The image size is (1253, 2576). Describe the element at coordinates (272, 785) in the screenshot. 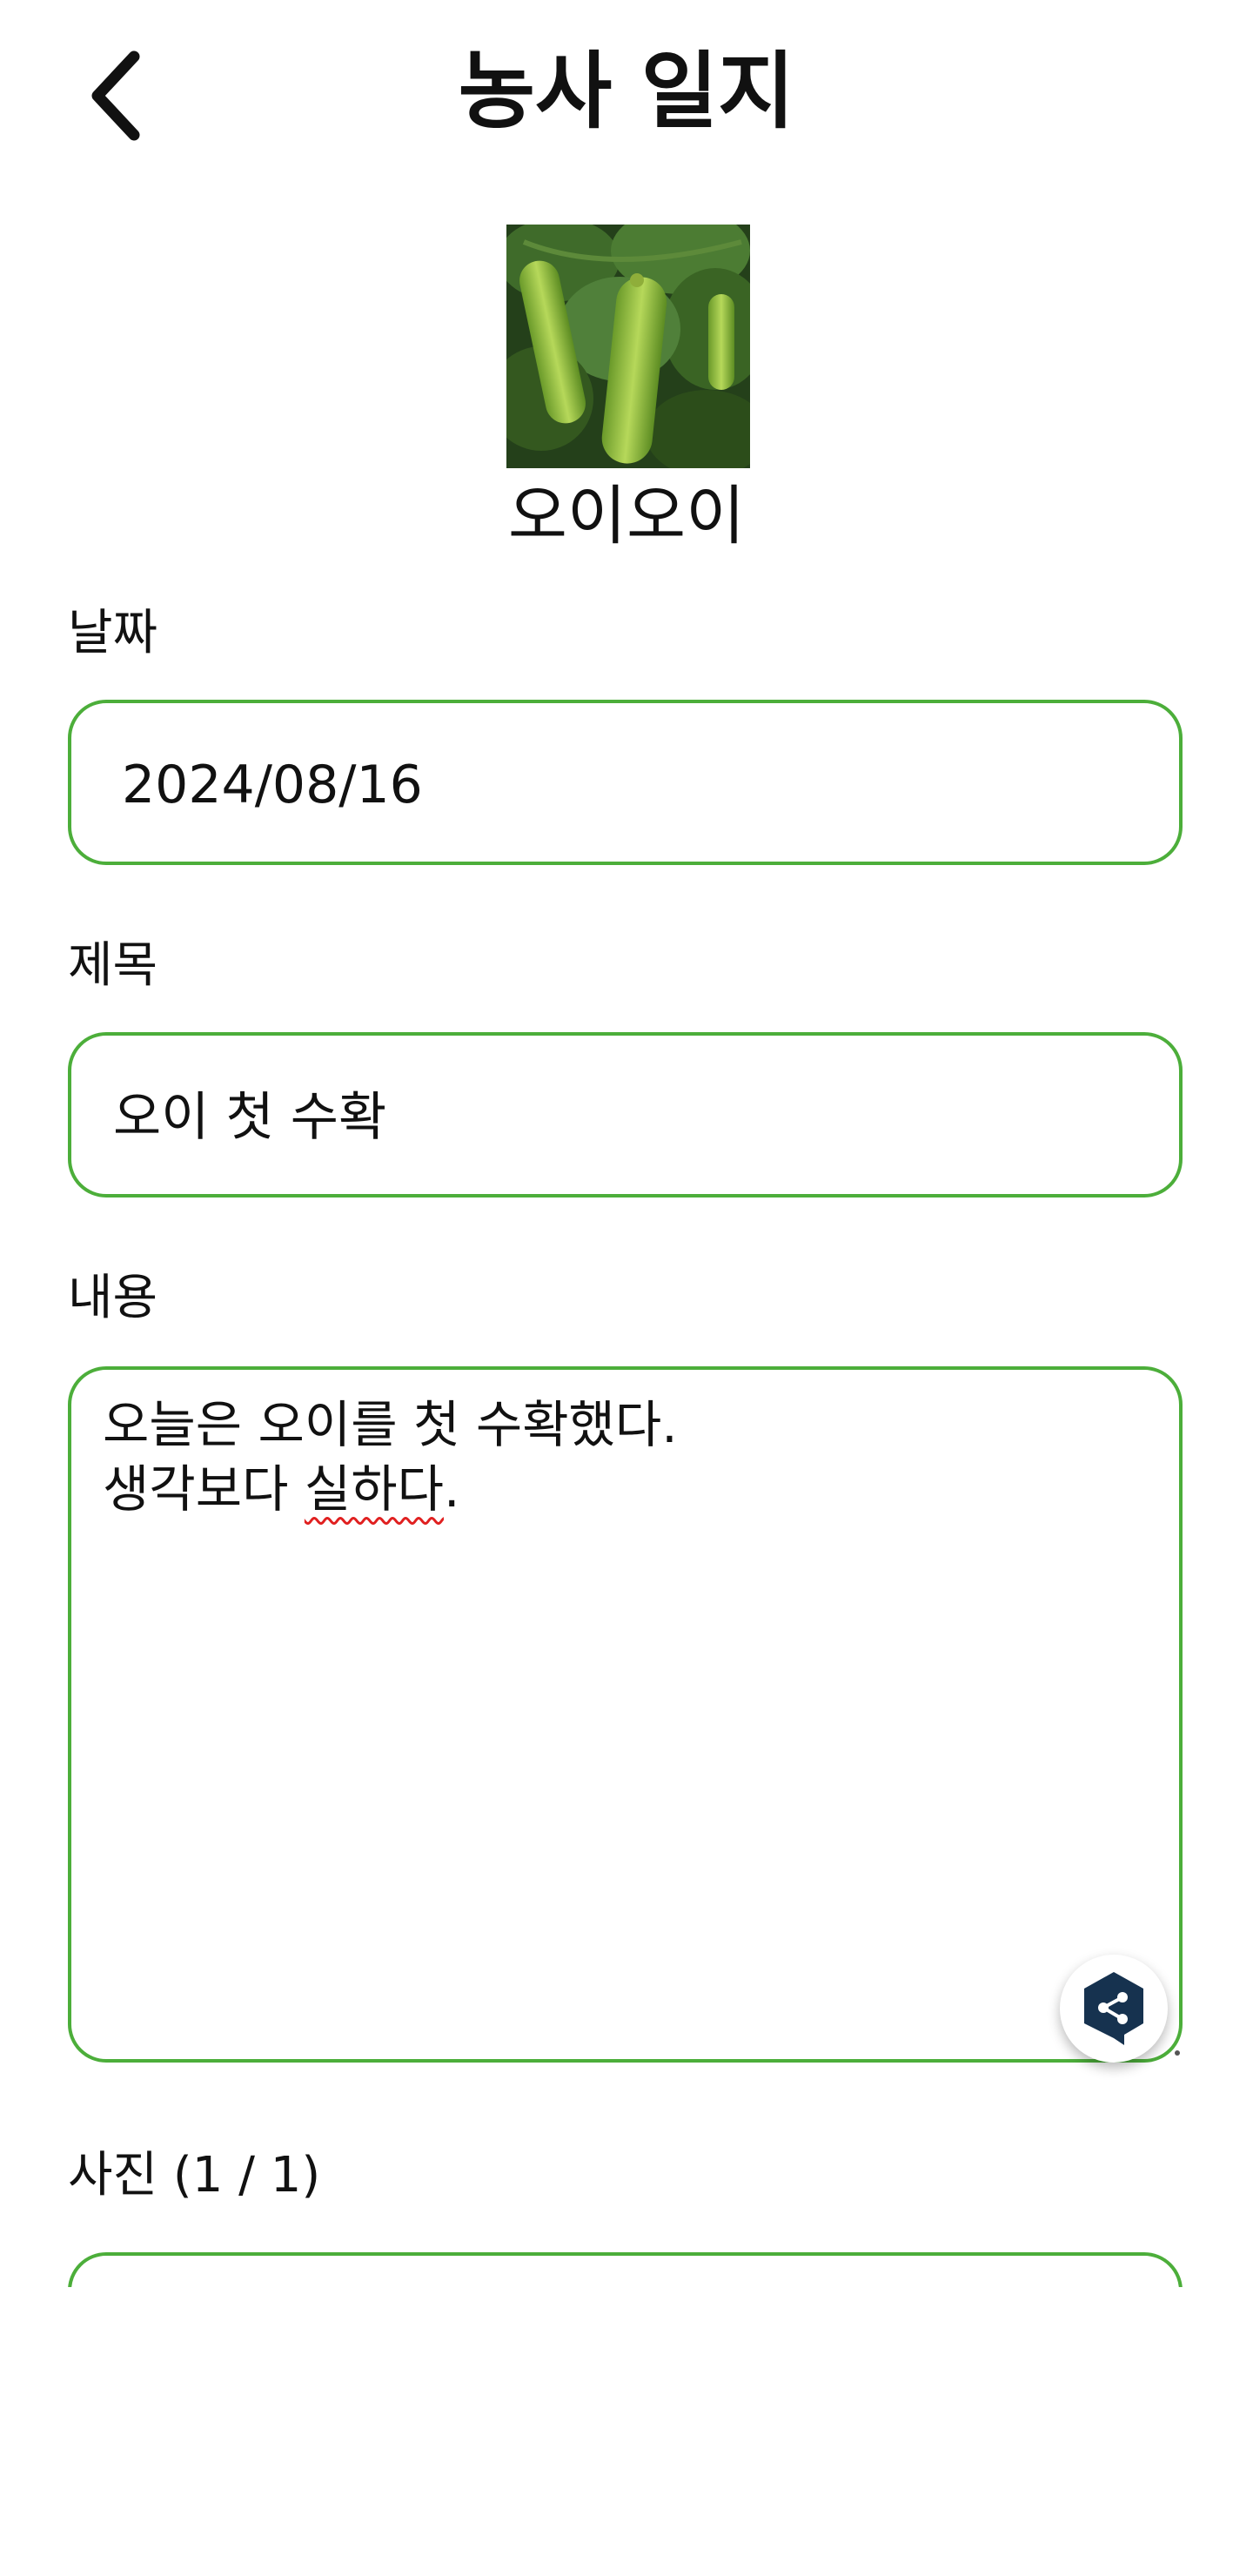

I see `date-value: 2024/08/16` at that location.